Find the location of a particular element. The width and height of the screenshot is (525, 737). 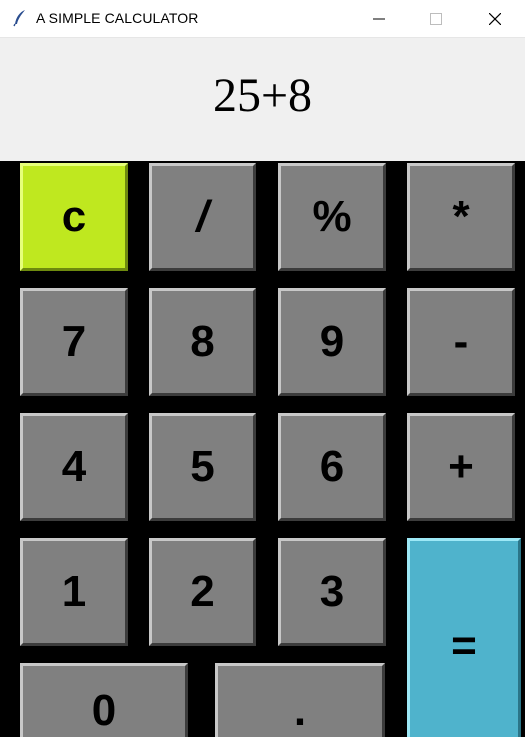

window-title: A SIMPLE CALCULATOR is located at coordinates (117, 18).